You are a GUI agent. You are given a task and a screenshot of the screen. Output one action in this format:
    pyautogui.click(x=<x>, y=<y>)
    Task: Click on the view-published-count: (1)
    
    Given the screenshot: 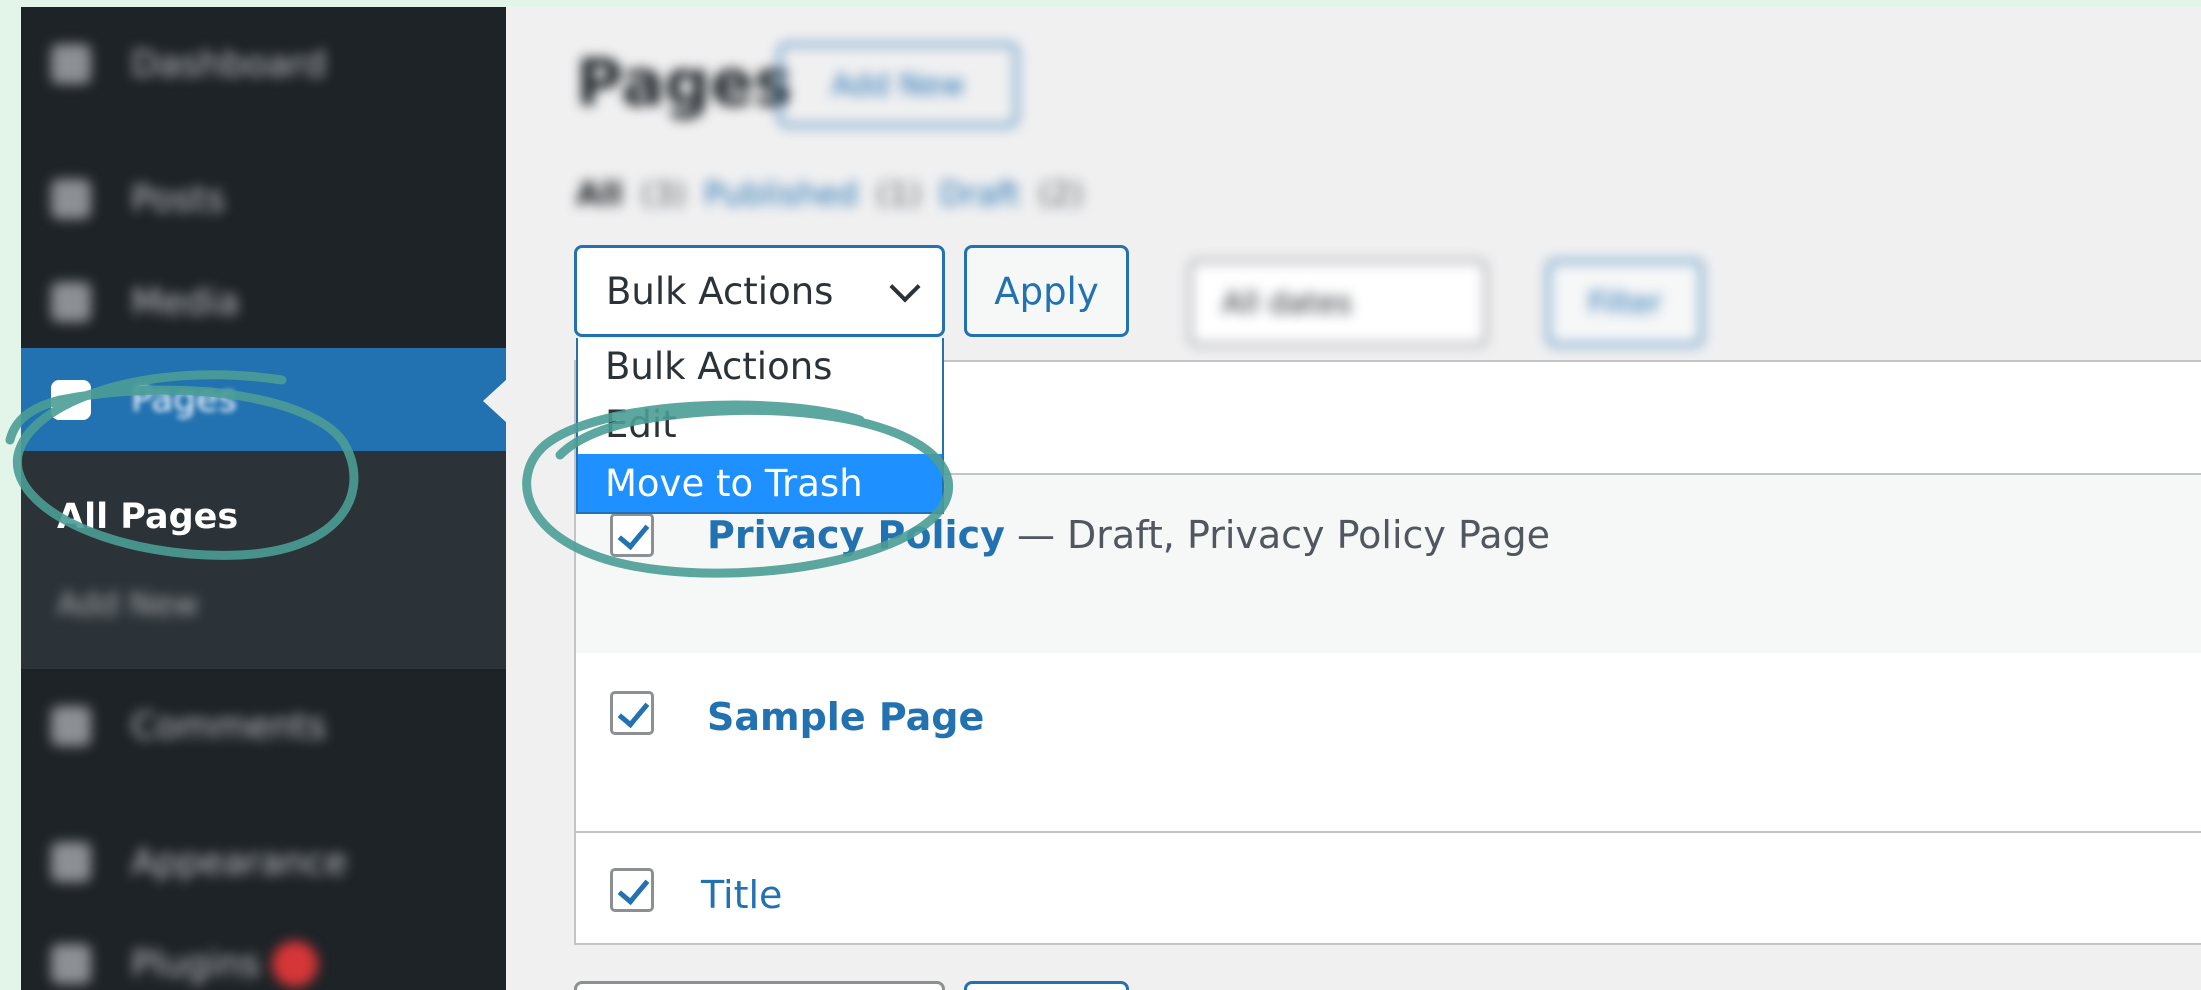 What is the action you would take?
    pyautogui.click(x=899, y=194)
    